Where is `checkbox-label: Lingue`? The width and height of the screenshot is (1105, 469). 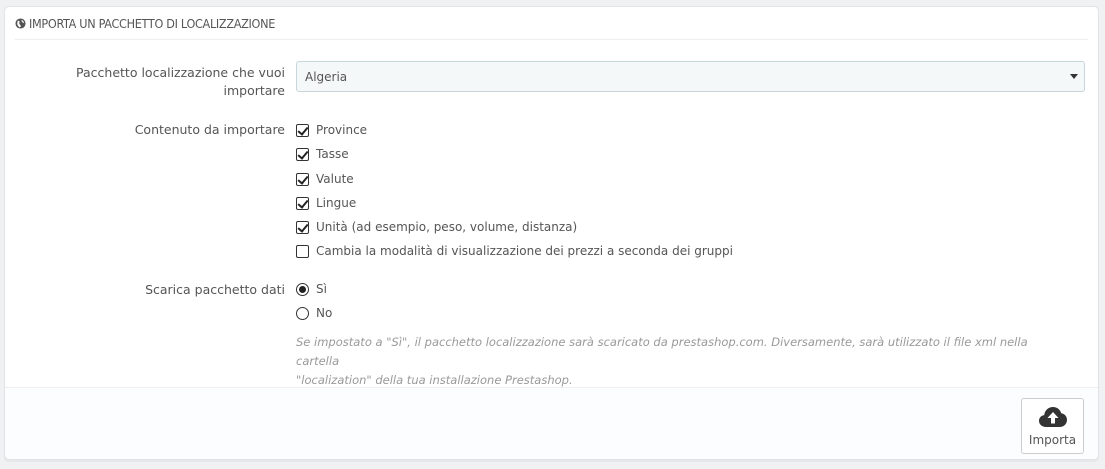
checkbox-label: Lingue is located at coordinates (336, 203).